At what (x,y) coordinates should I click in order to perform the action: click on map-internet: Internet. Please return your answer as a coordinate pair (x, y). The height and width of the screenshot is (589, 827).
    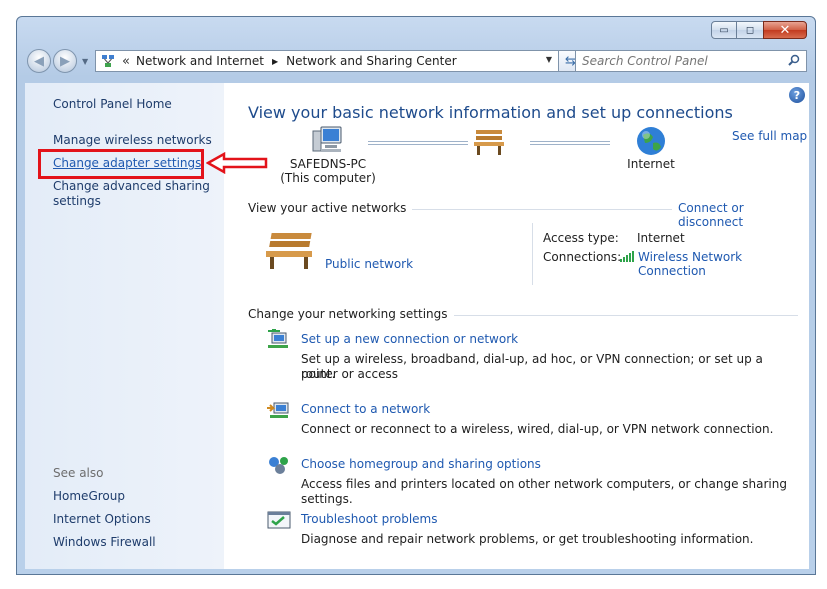
    Looking at the image, I should click on (651, 148).